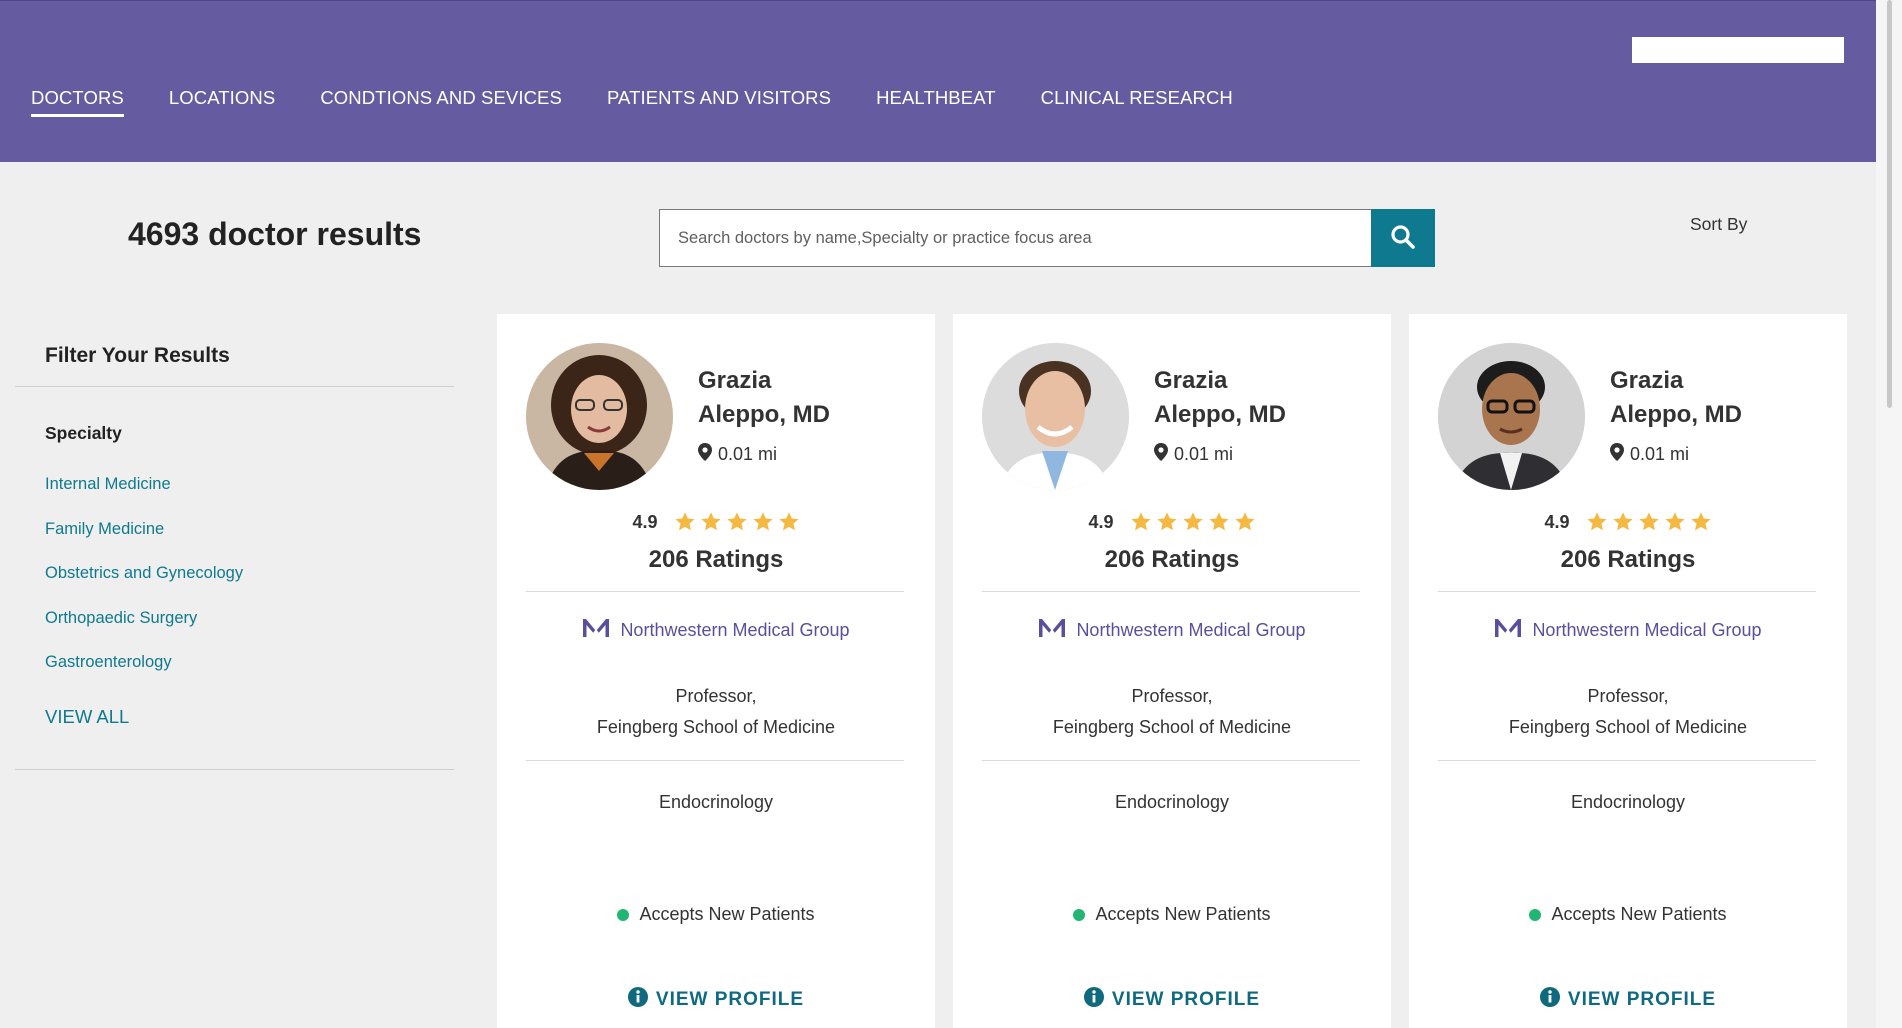  What do you see at coordinates (1137, 102) in the screenshot?
I see `nav-clinical-research: CLINICAL RESEARCH` at bounding box center [1137, 102].